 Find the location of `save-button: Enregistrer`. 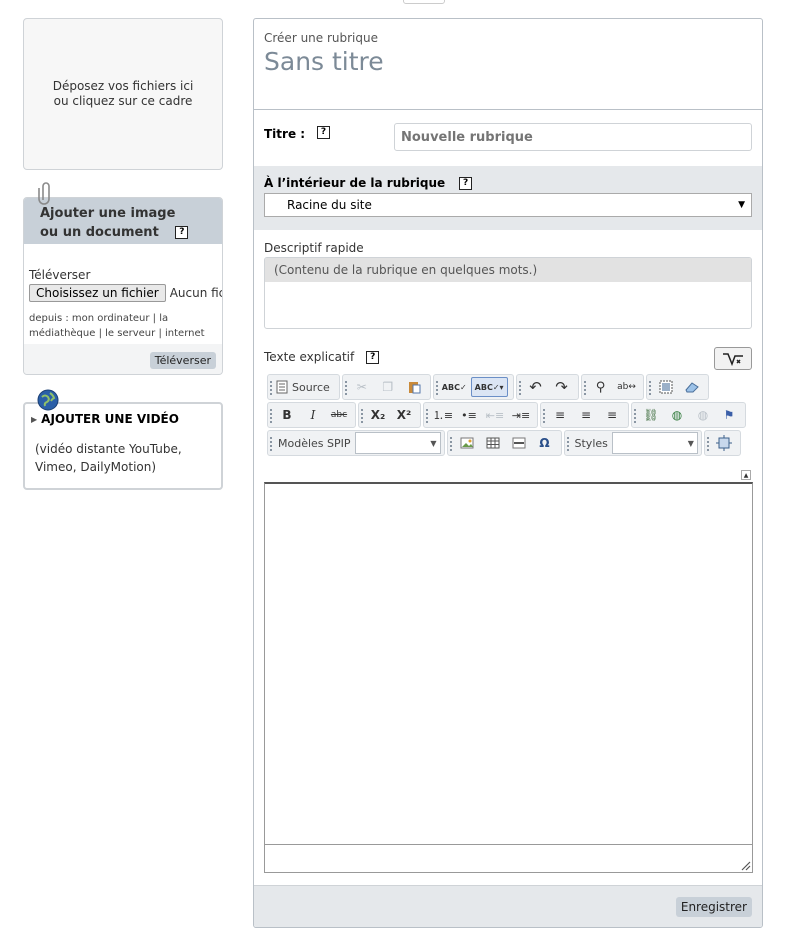

save-button: Enregistrer is located at coordinates (713, 906).